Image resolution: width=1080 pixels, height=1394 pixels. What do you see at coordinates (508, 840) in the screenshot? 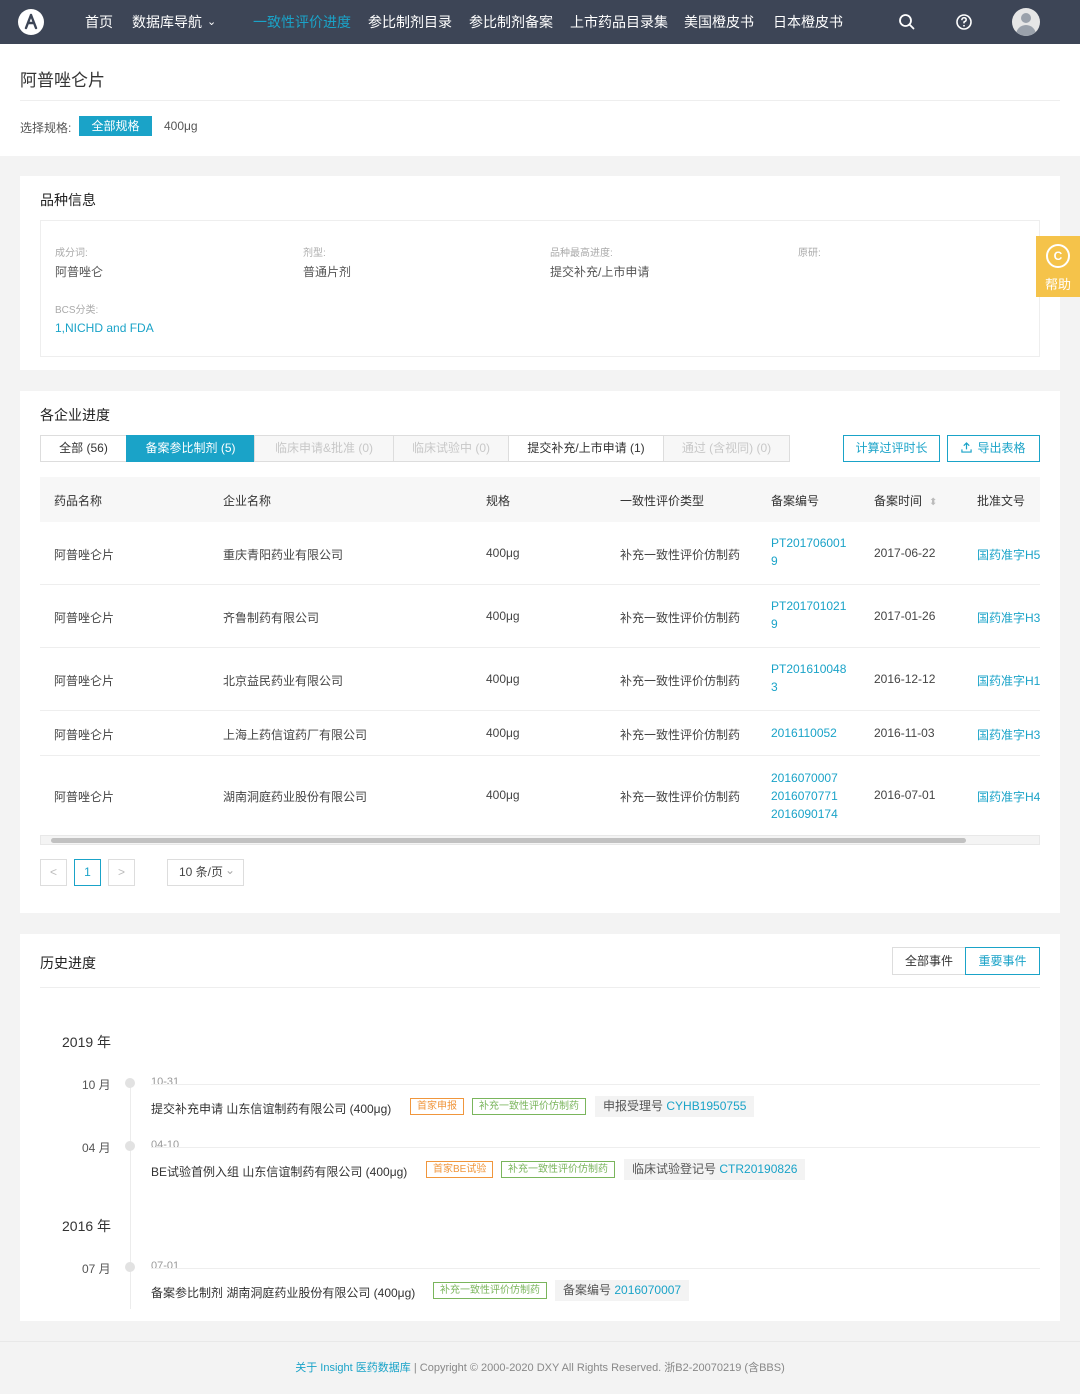
I see `scrollbar-thumb` at bounding box center [508, 840].